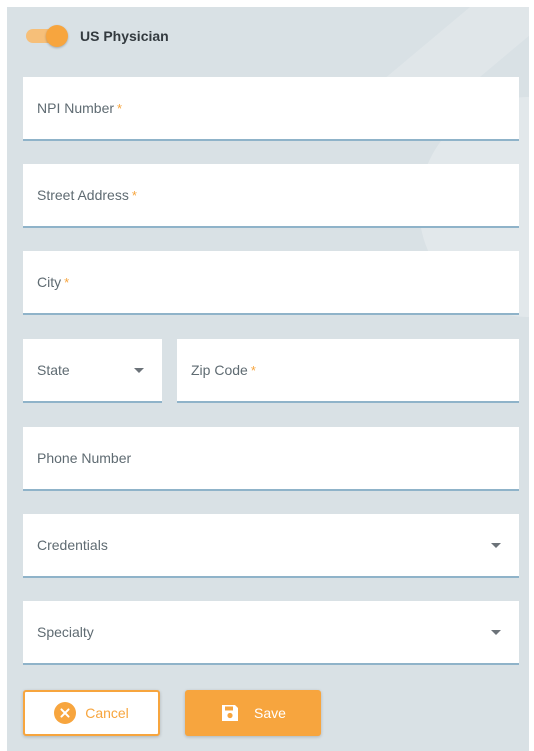 Image resolution: width=534 pixels, height=751 pixels. I want to click on city-field: City *, so click(271, 283).